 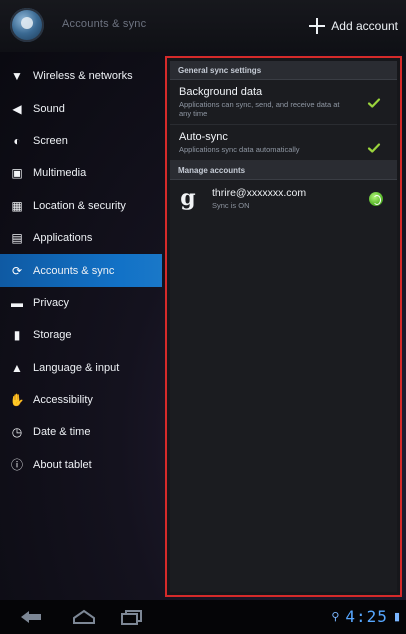 What do you see at coordinates (221, 92) in the screenshot?
I see `background-data-title: Background data` at bounding box center [221, 92].